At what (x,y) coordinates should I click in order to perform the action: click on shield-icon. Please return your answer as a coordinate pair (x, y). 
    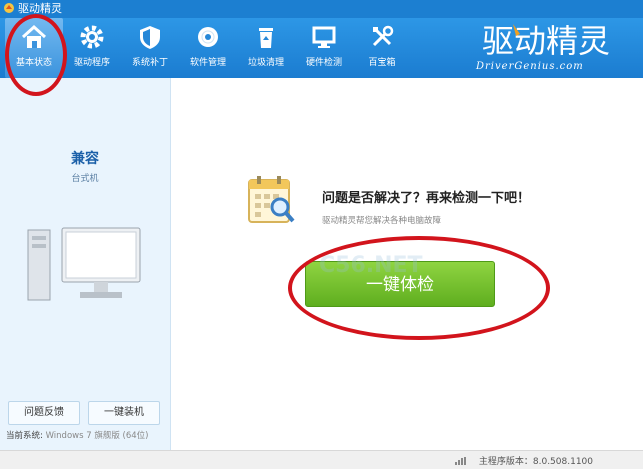
    Looking at the image, I should click on (150, 37).